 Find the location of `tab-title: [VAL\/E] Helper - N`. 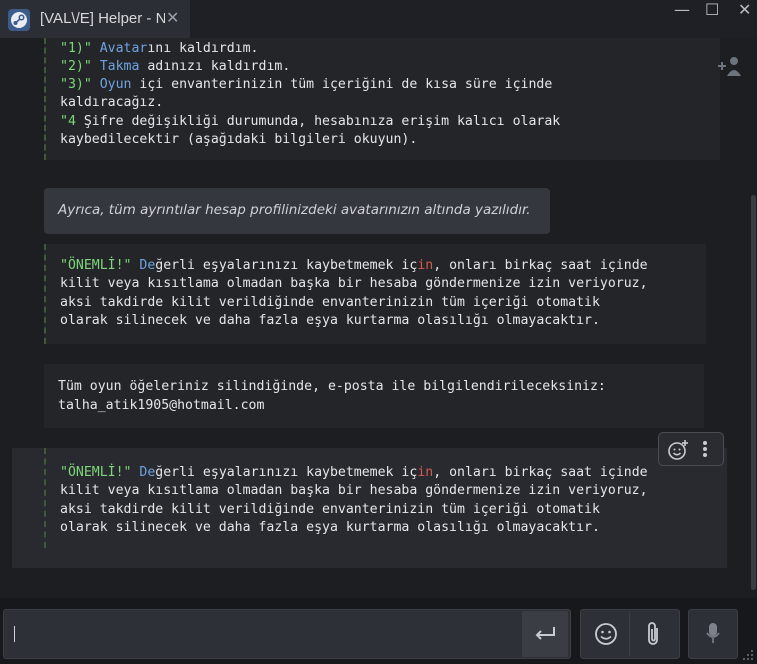

tab-title: [VAL\/E] Helper - N is located at coordinates (102, 18).